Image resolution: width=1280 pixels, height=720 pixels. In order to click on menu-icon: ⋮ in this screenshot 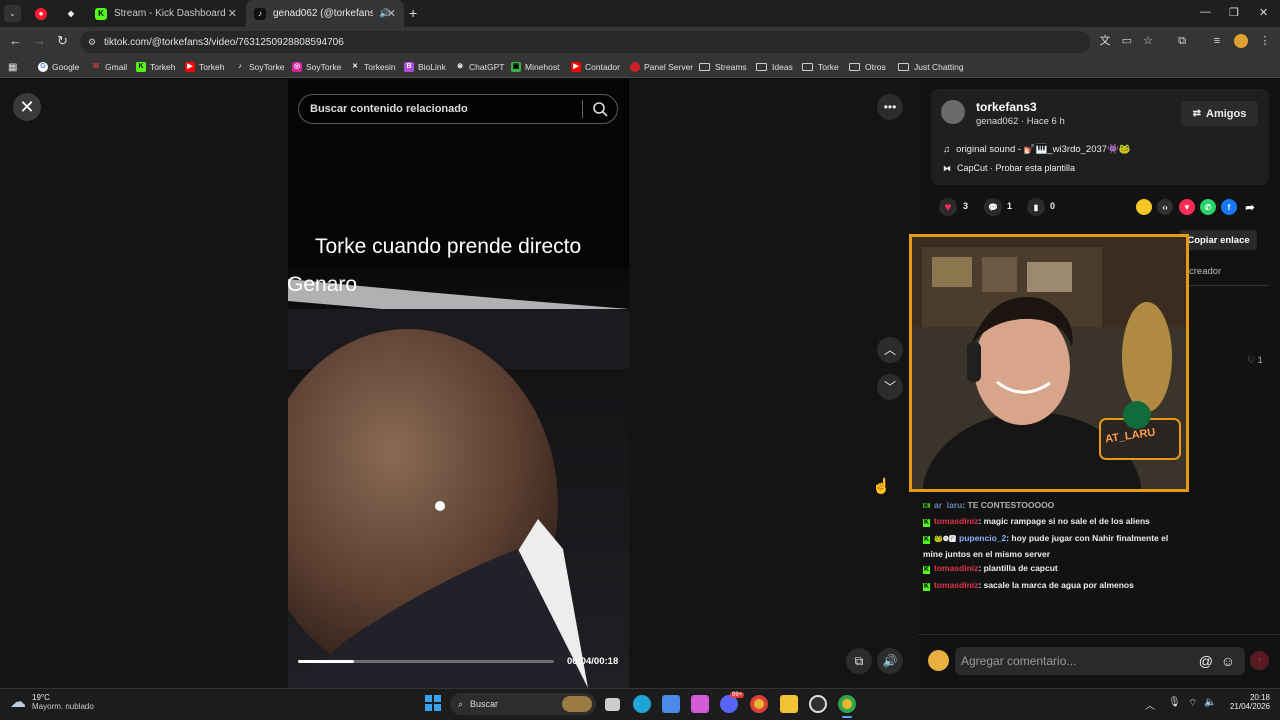, I will do `click(1265, 41)`.